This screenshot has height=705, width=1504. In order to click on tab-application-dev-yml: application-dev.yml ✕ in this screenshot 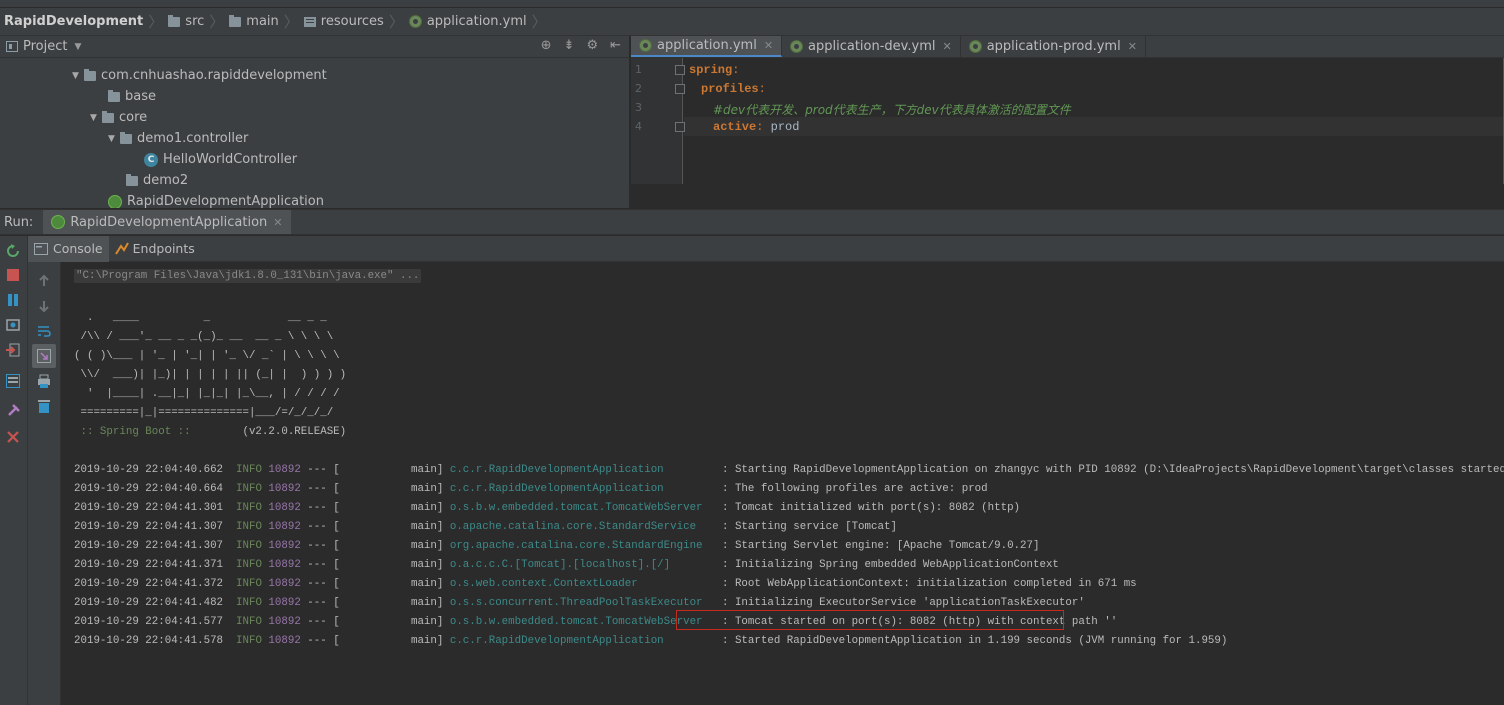, I will do `click(871, 46)`.